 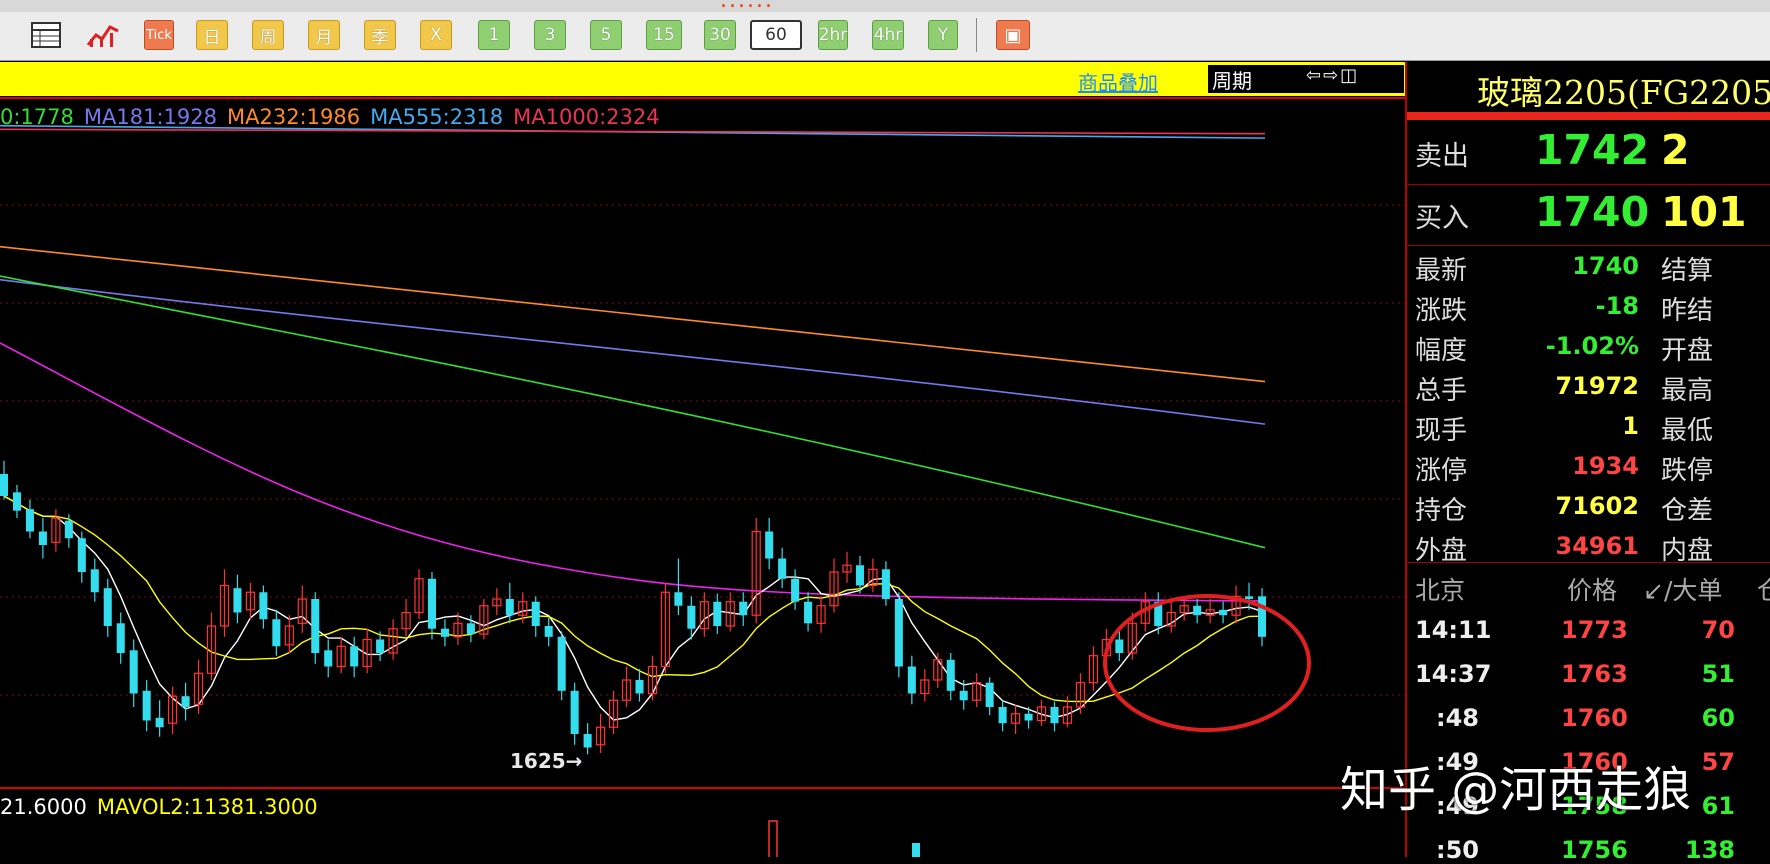 I want to click on ticks-header-oi: 仓, so click(x=1763, y=590).